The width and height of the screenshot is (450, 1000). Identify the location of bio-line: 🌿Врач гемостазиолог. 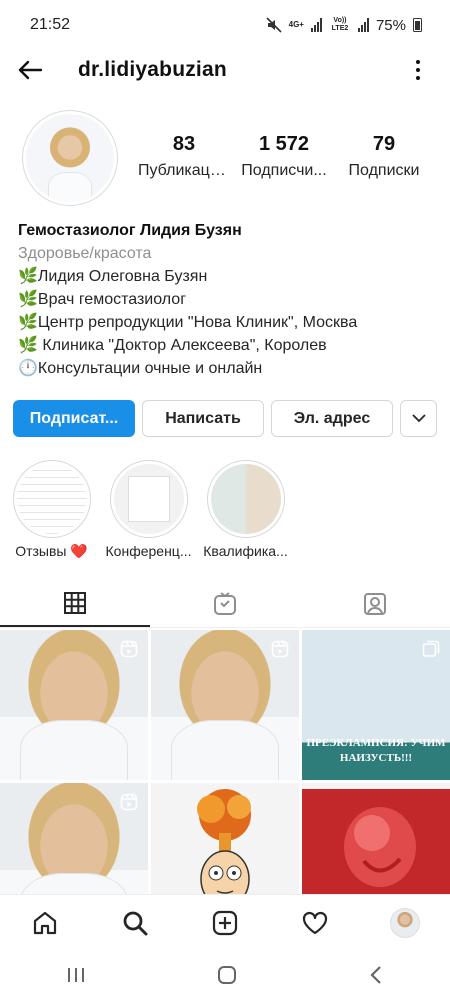
(102, 299).